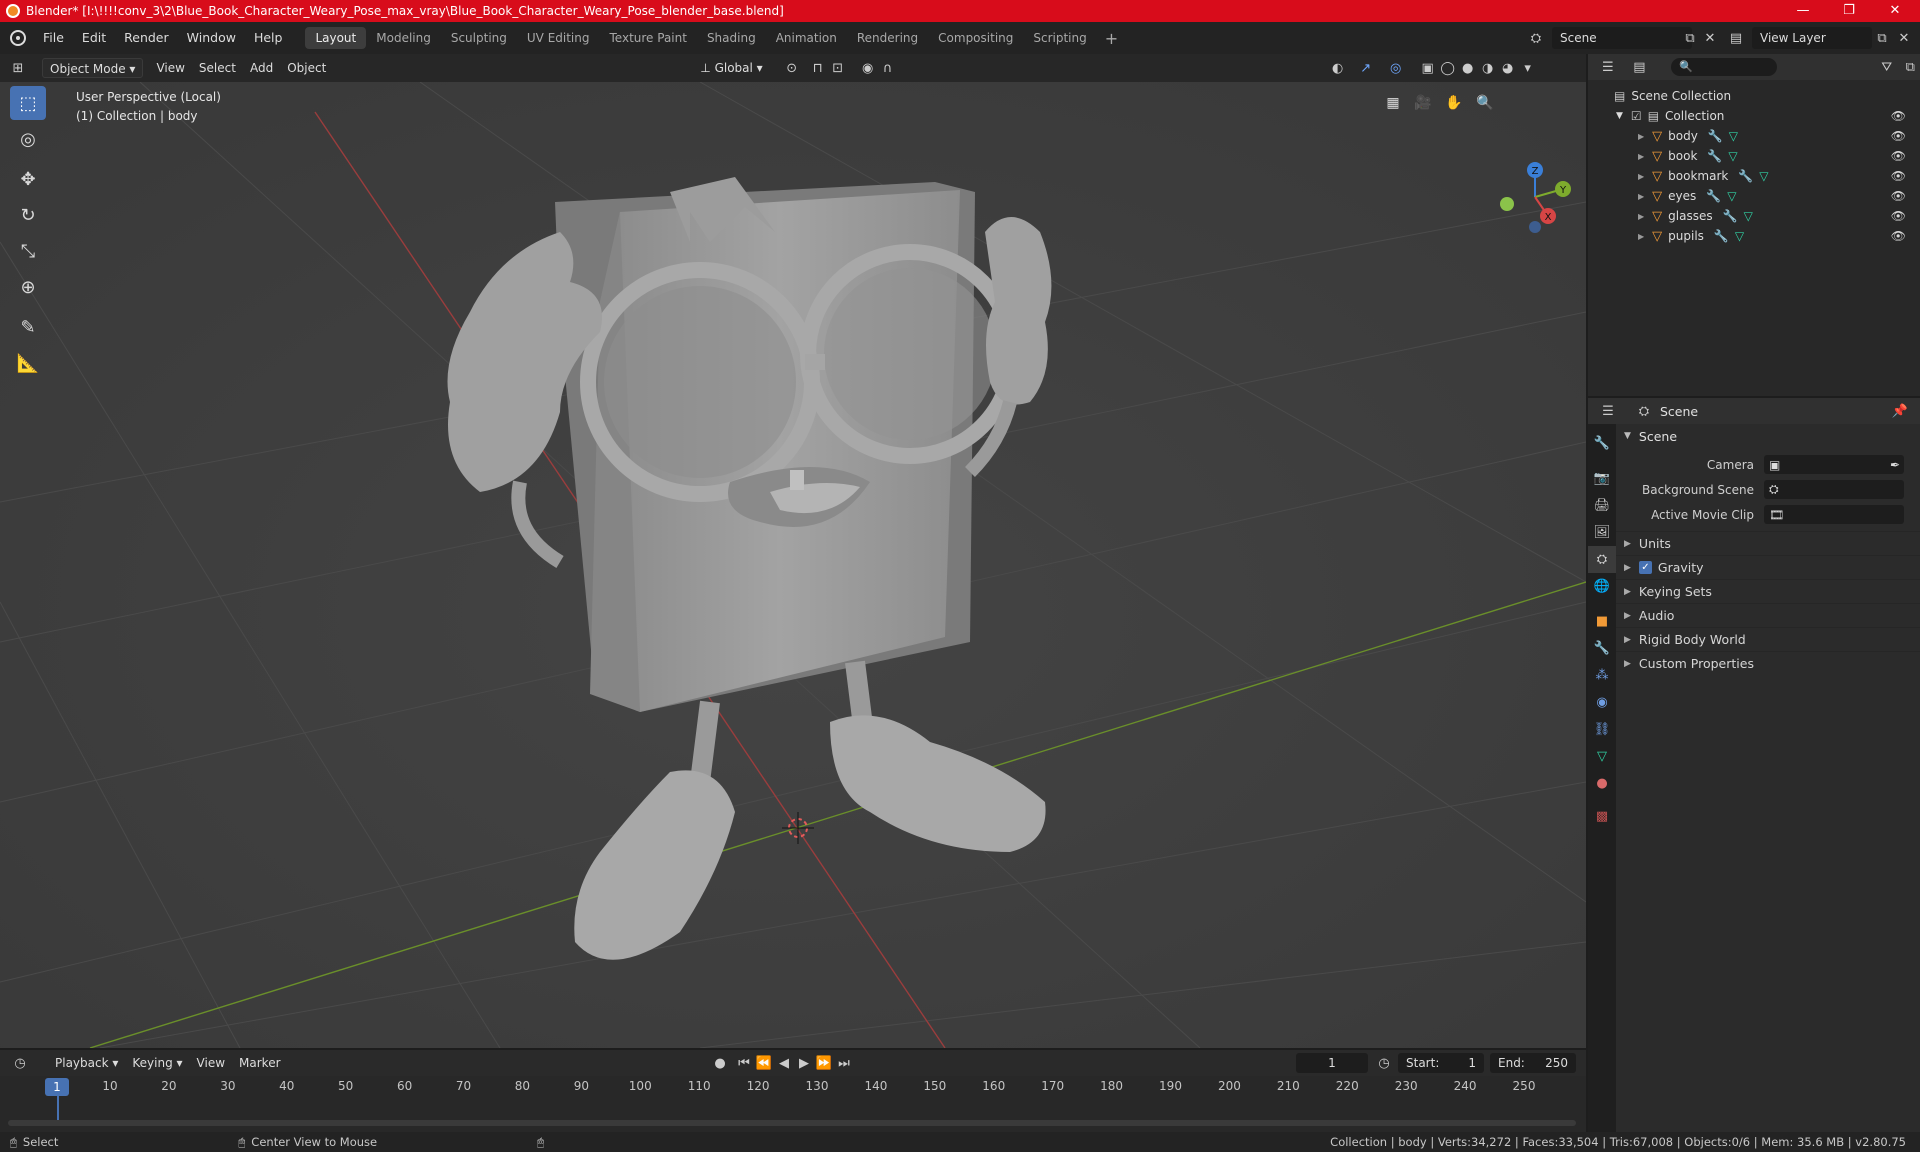 The width and height of the screenshot is (1920, 1152). What do you see at coordinates (1754, 236) in the screenshot?
I see `outliner-object-pupils: ▶ ▽ pupils 🔧 ▽ 👁` at bounding box center [1754, 236].